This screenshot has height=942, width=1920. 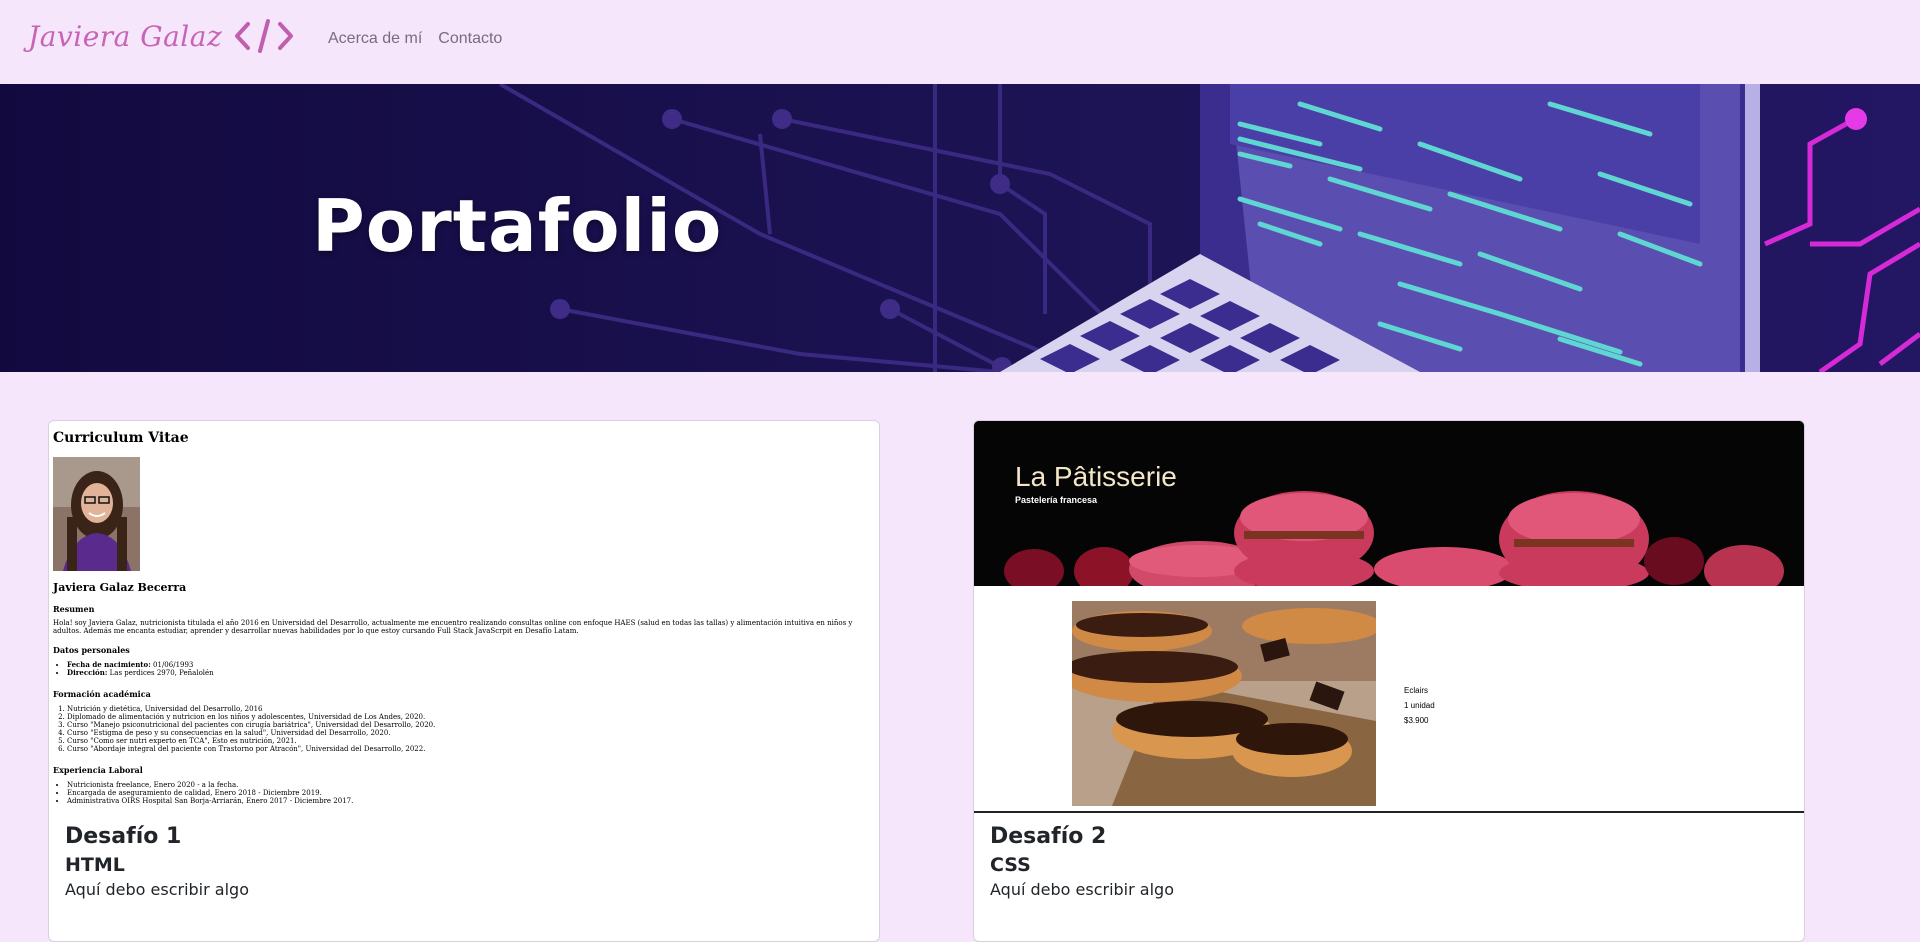 I want to click on card-subtitle: HTML, so click(x=95, y=865).